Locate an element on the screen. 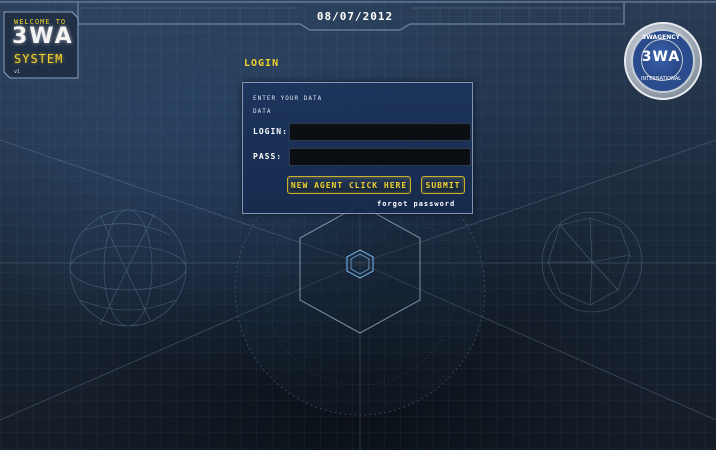 The width and height of the screenshot is (716, 450). badge-logo-text: 3WA is located at coordinates (661, 57).